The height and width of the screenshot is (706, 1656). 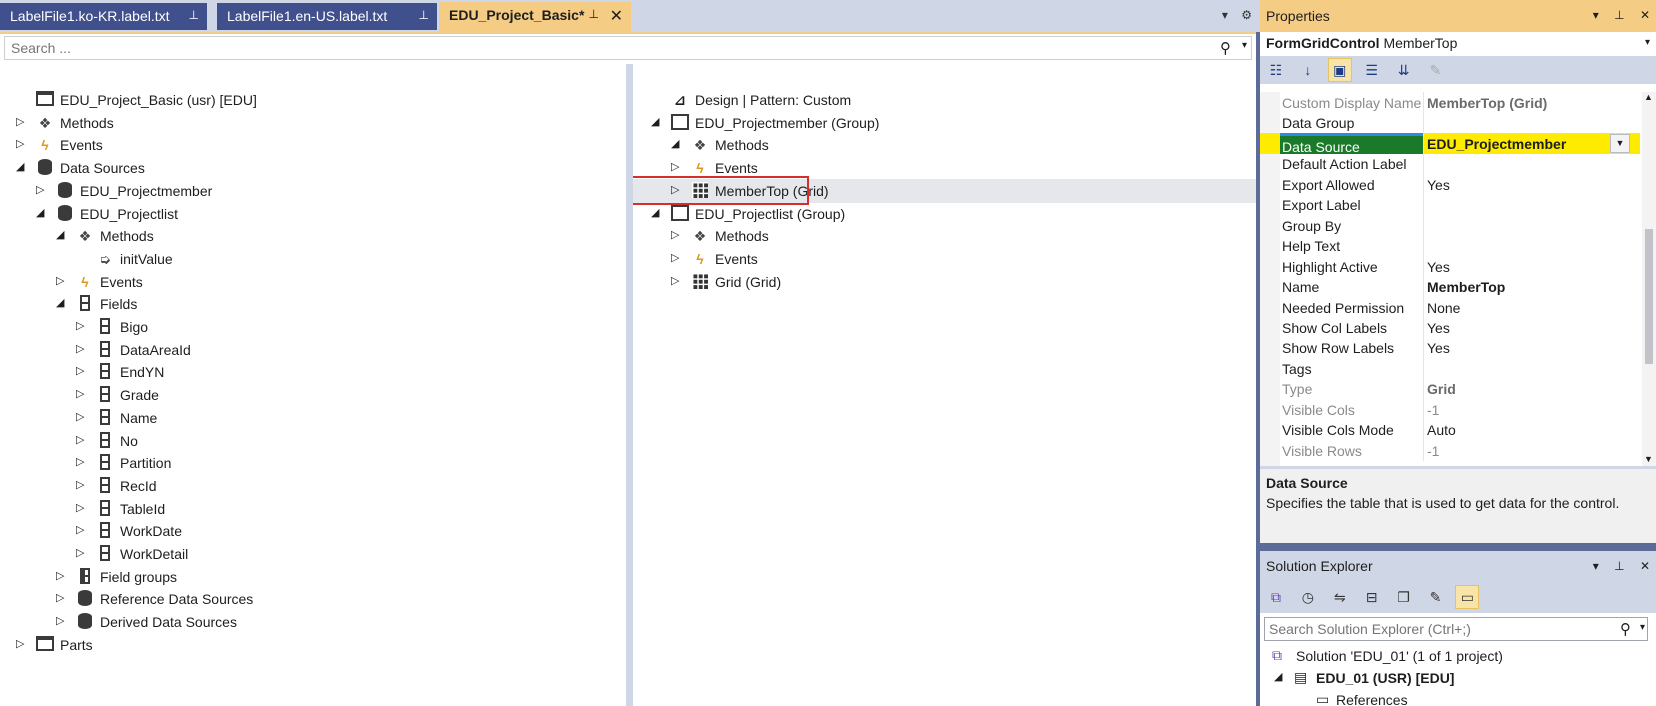 I want to click on tree-item: ▷ WorkDetail, so click(x=313, y=554).